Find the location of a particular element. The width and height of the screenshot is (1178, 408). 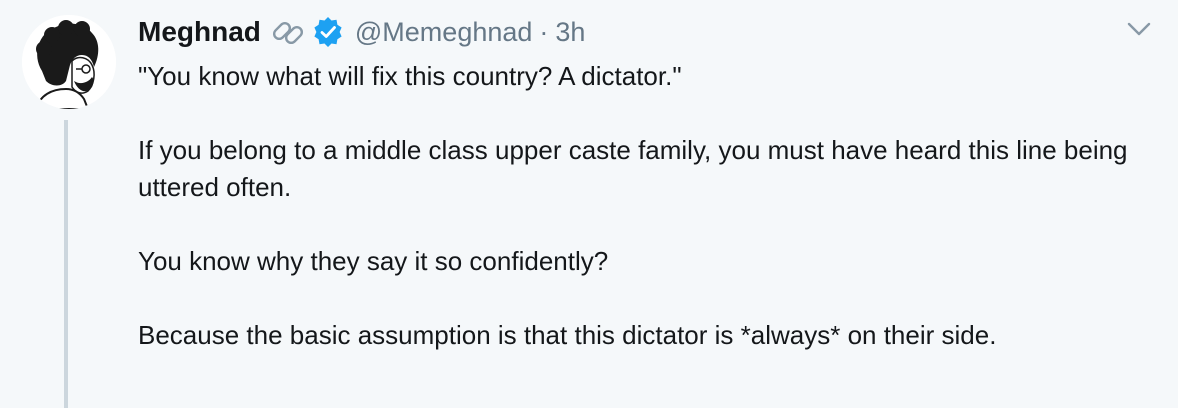

tweet-paragraph: You know why they say it so confidently? is located at coordinates (373, 261).